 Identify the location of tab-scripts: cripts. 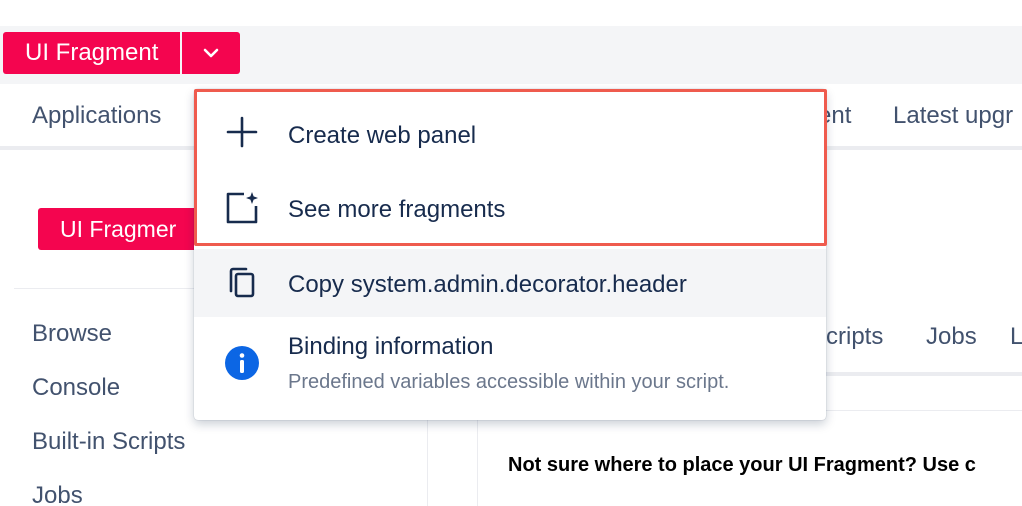
(854, 337).